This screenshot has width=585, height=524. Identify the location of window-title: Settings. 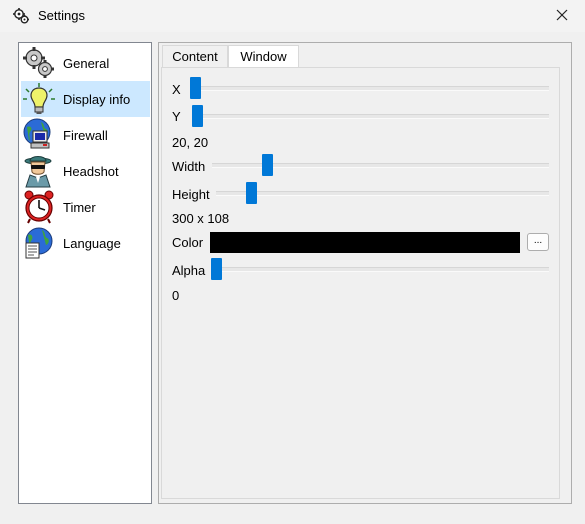
(61, 15).